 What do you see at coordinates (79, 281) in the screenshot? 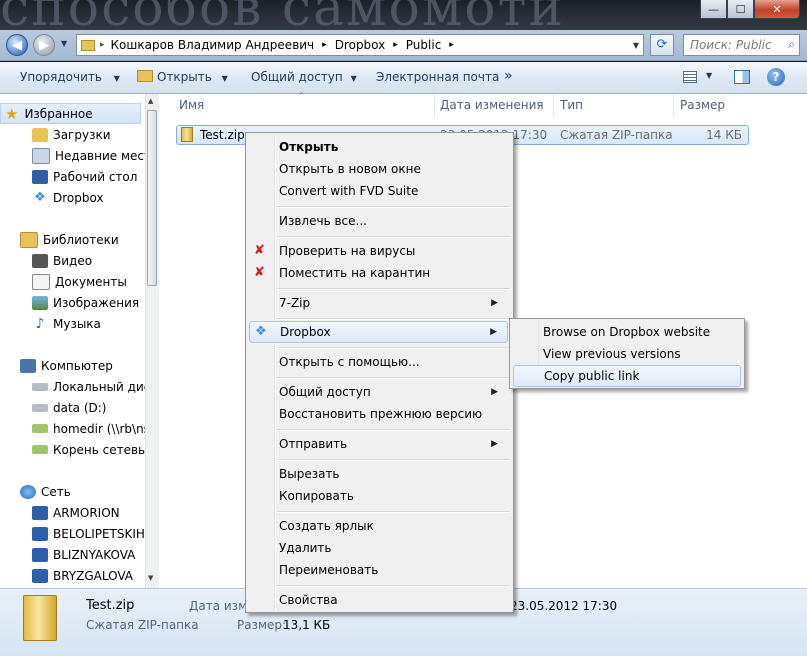
I see `sidebar-item-documents: Документы` at bounding box center [79, 281].